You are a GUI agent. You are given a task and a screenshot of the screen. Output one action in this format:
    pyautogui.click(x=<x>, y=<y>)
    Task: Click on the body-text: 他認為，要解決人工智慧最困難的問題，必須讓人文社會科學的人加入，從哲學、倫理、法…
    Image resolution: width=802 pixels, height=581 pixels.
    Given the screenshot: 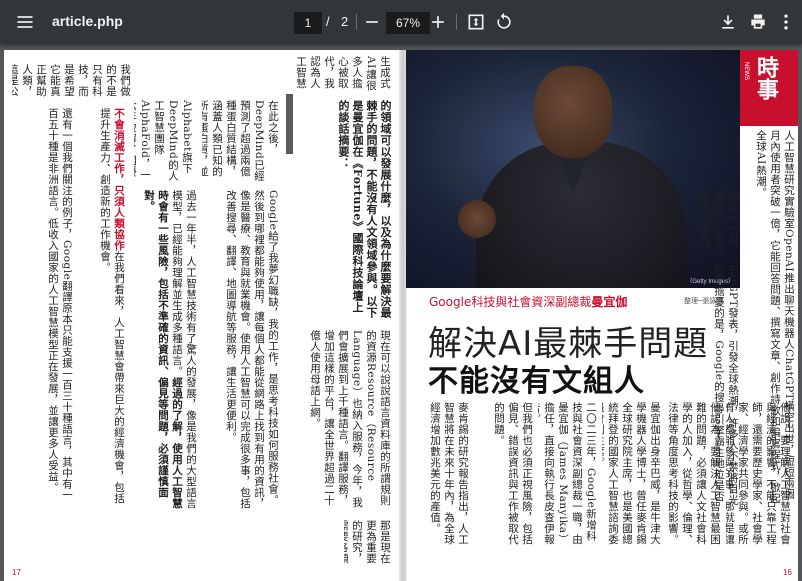 What is the action you would take?
    pyautogui.click(x=694, y=473)
    